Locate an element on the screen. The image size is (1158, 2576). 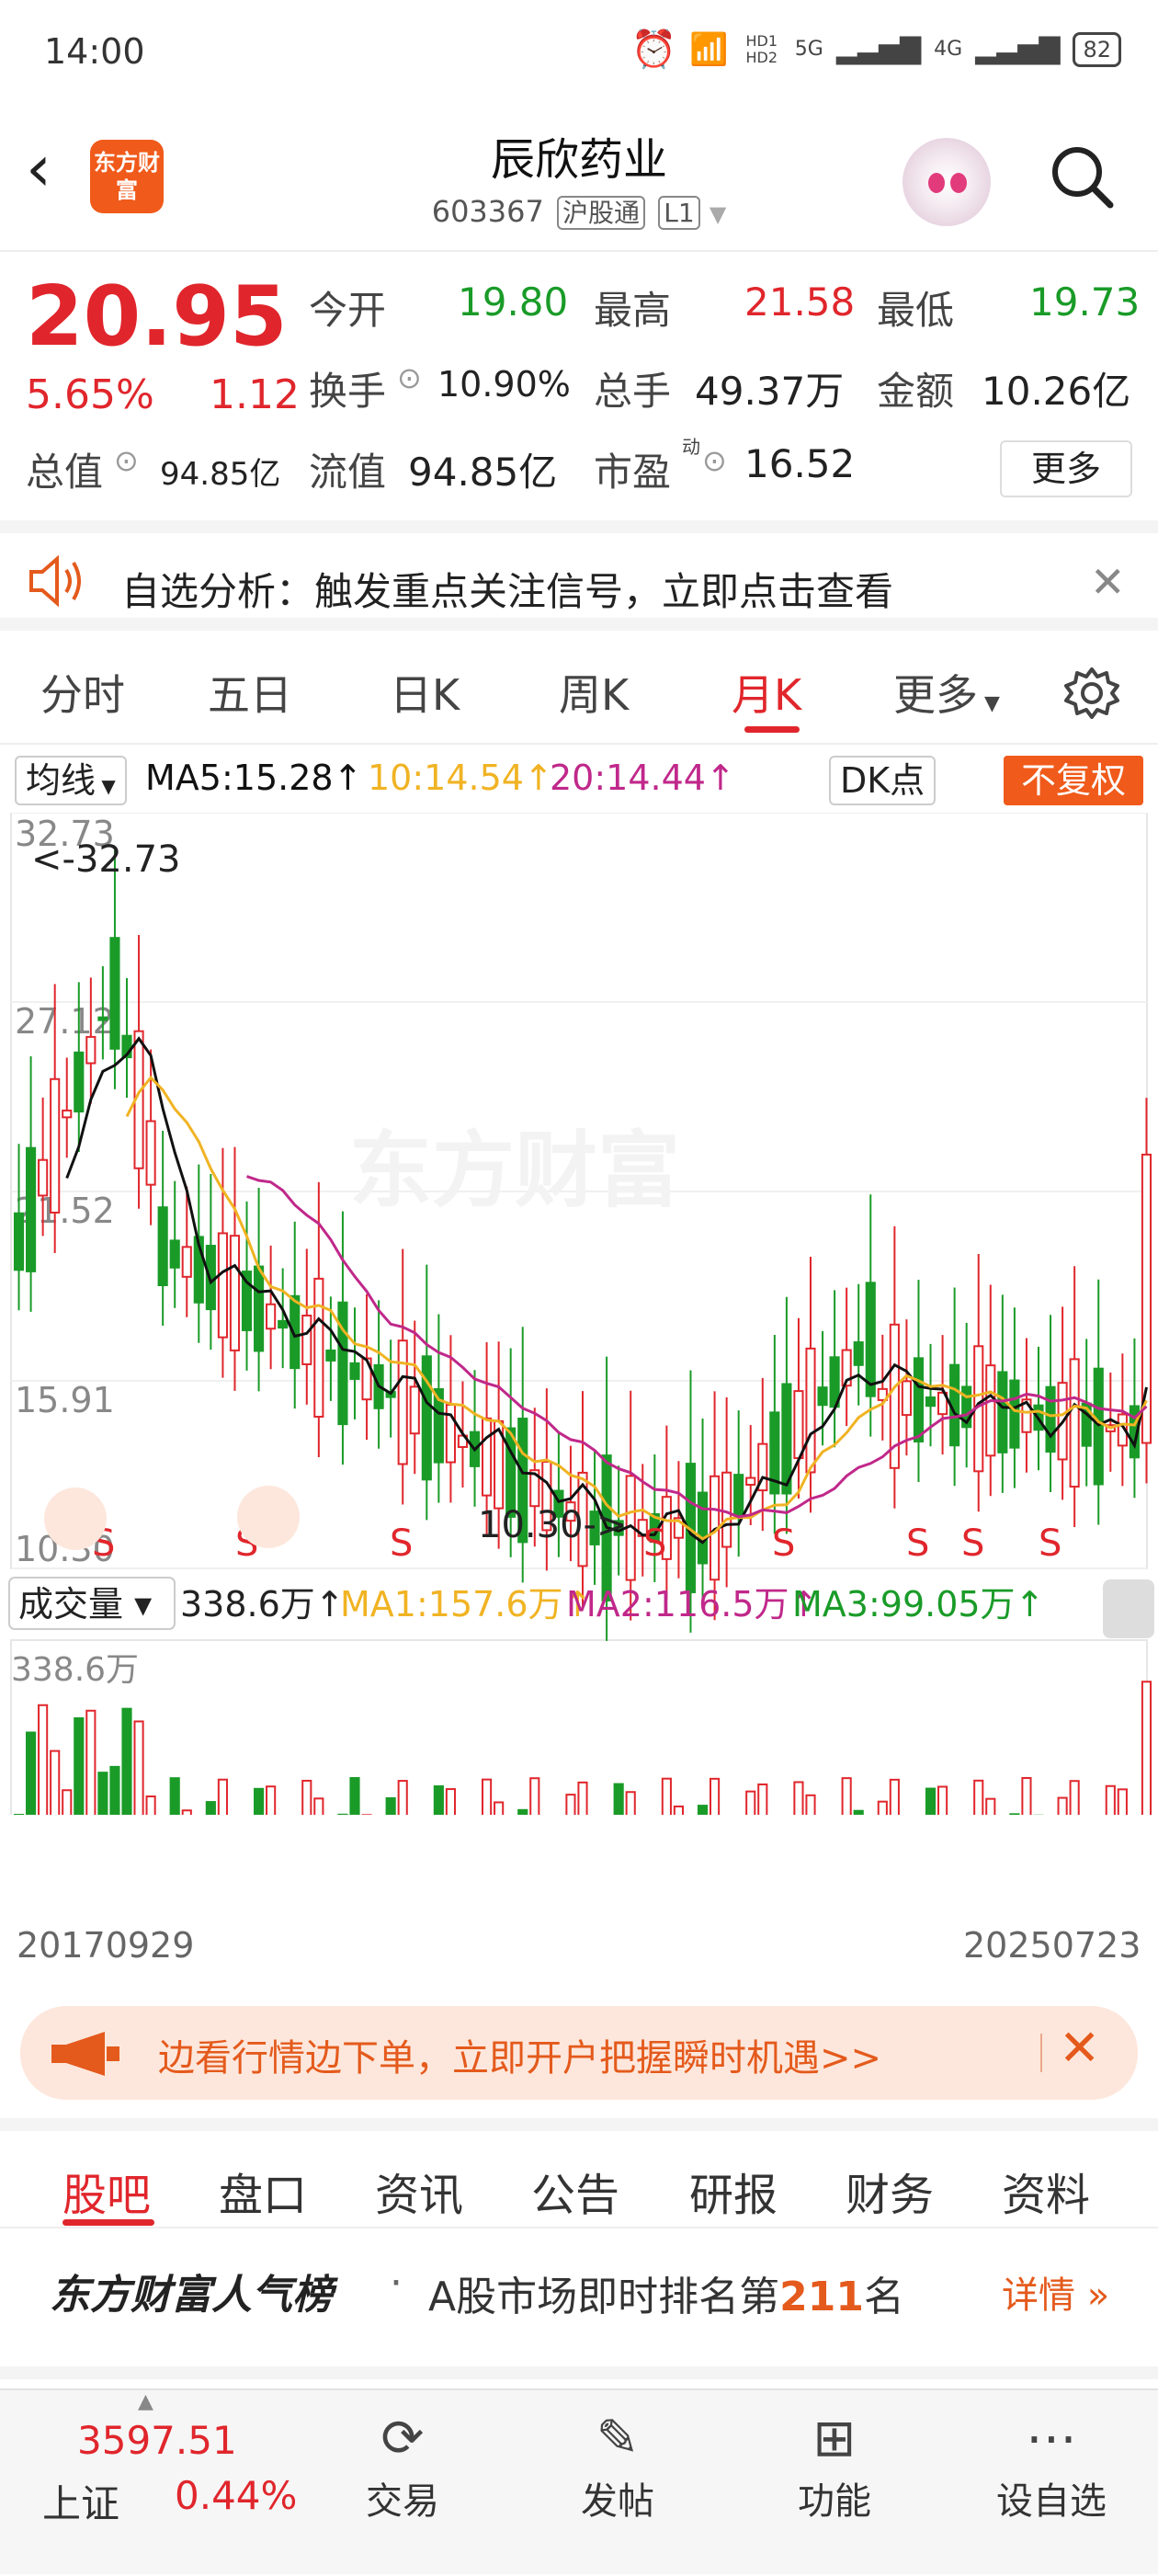
low-value: 19.73 is located at coordinates (1085, 302).